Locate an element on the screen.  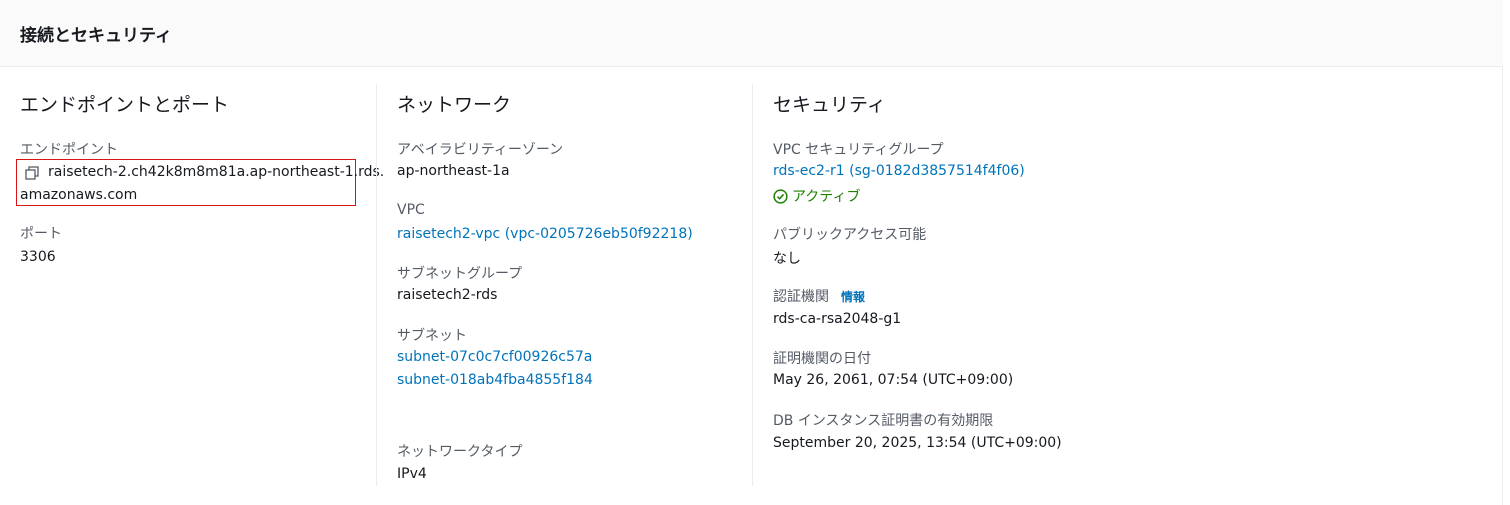
availability-zone-label: アベイラビリティーゾーン is located at coordinates (480, 150).